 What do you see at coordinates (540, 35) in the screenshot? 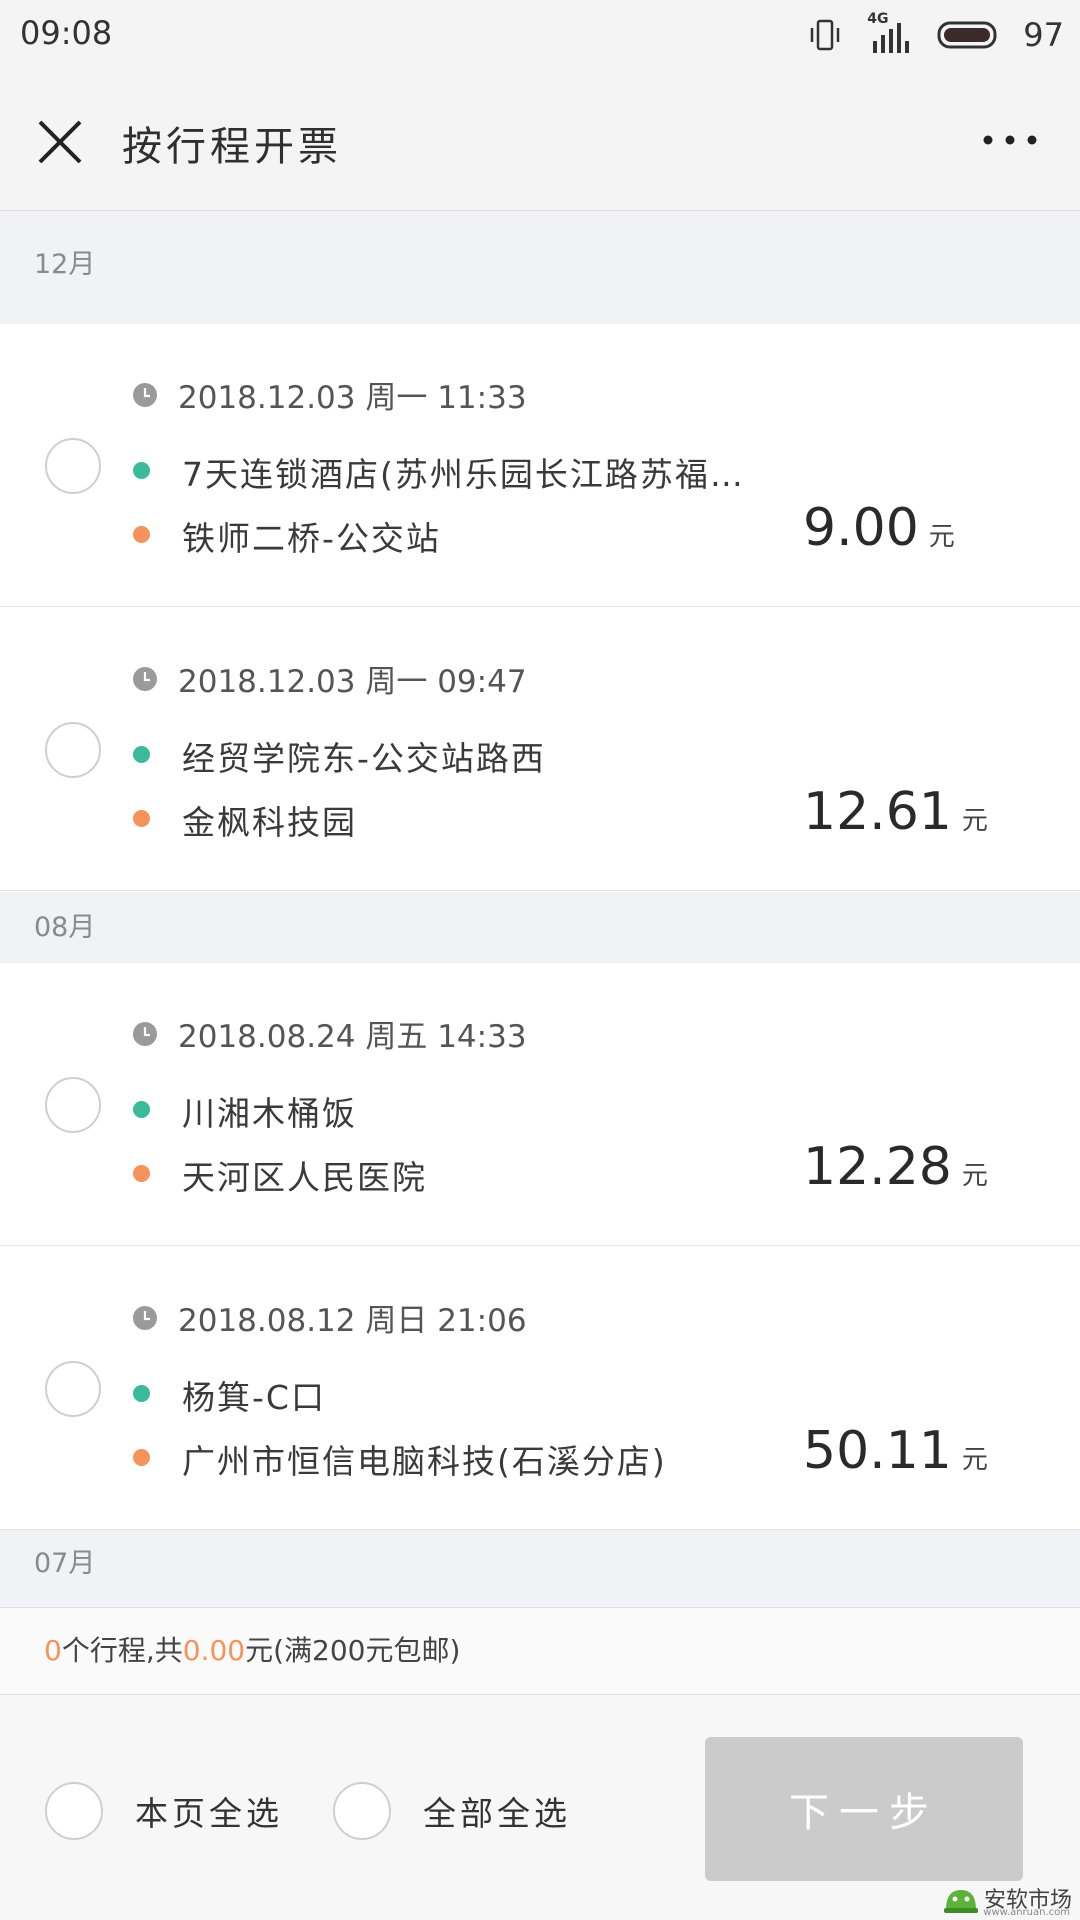
I see `status-bar: 09:08 4G 97` at bounding box center [540, 35].